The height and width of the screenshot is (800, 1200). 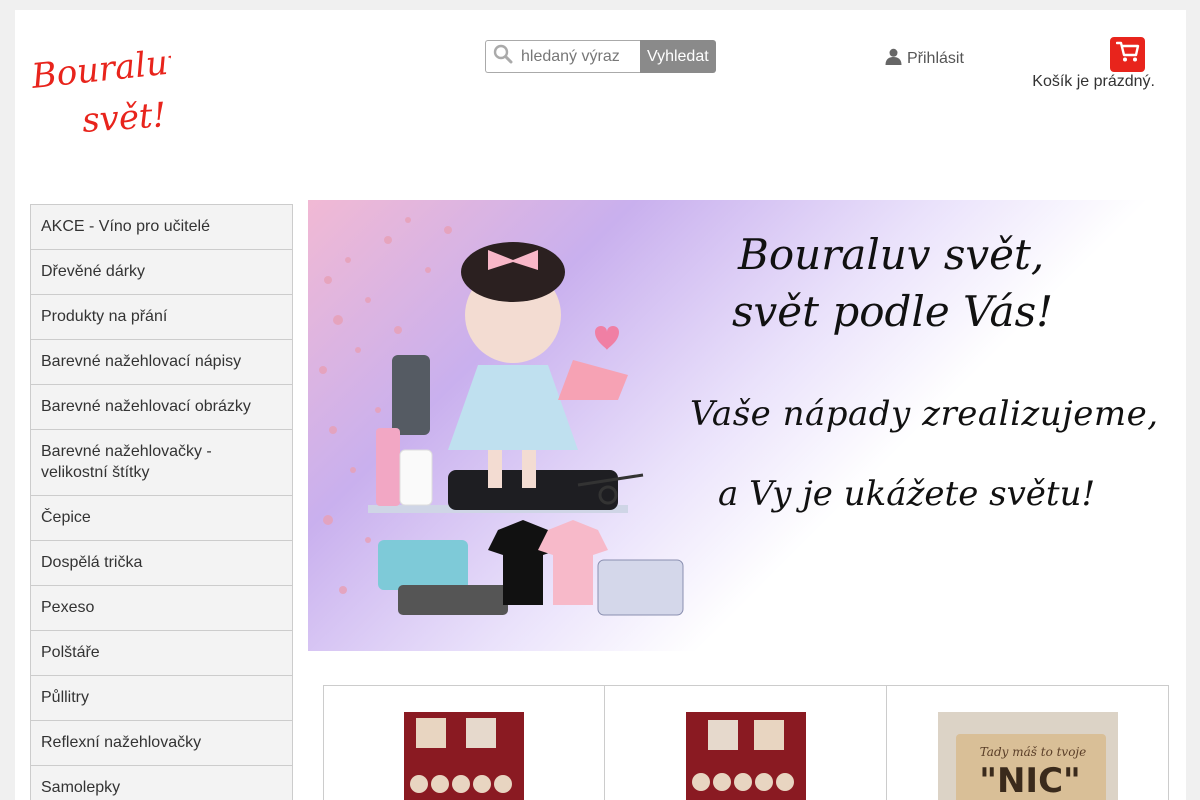 What do you see at coordinates (161, 227) in the screenshot?
I see `sidebar-item-akce-vino: AKCE - Víno pro učitelé` at bounding box center [161, 227].